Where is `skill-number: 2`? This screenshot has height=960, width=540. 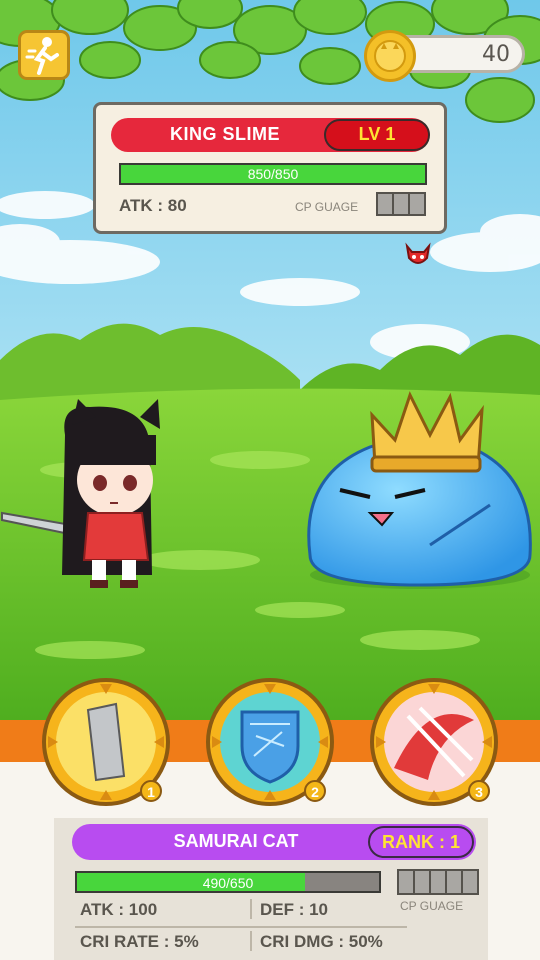
skill-number: 2 is located at coordinates (315, 791).